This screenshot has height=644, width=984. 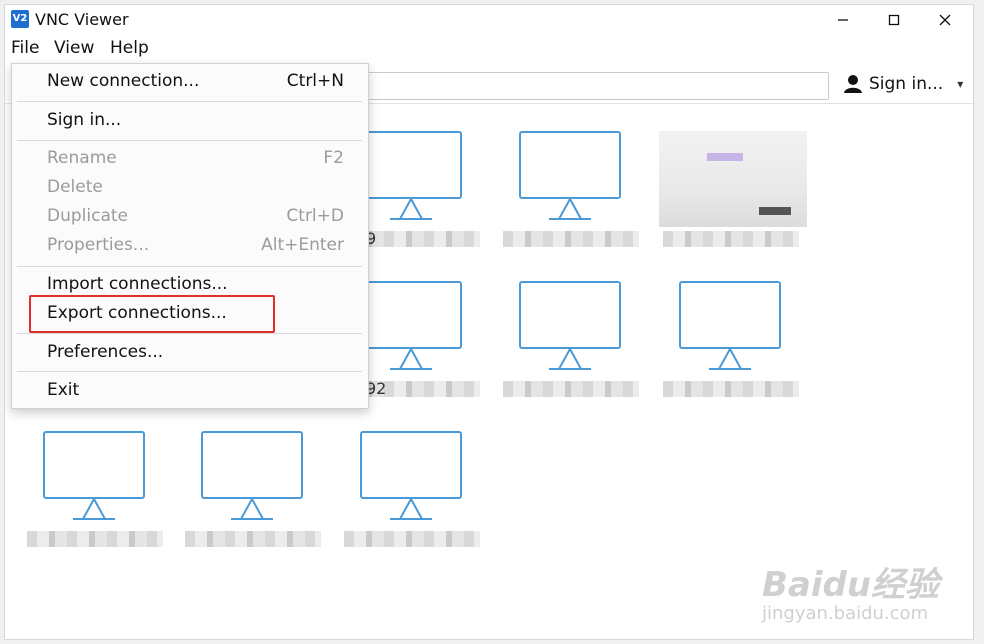 What do you see at coordinates (20, 19) in the screenshot?
I see `vnc-app-icon: V2` at bounding box center [20, 19].